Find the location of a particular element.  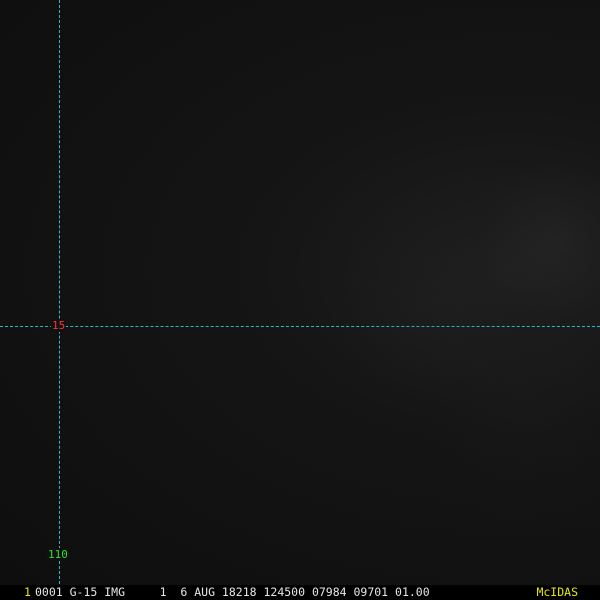

longitude-grid-line is located at coordinates (59, 292).